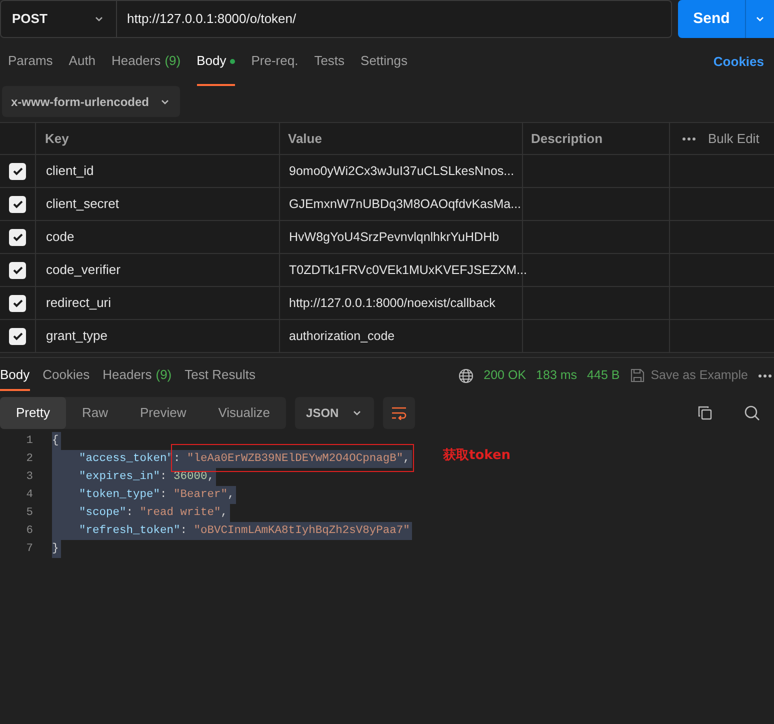 Image resolution: width=774 pixels, height=724 pixels. I want to click on table-cell: authorization_code, so click(401, 336).